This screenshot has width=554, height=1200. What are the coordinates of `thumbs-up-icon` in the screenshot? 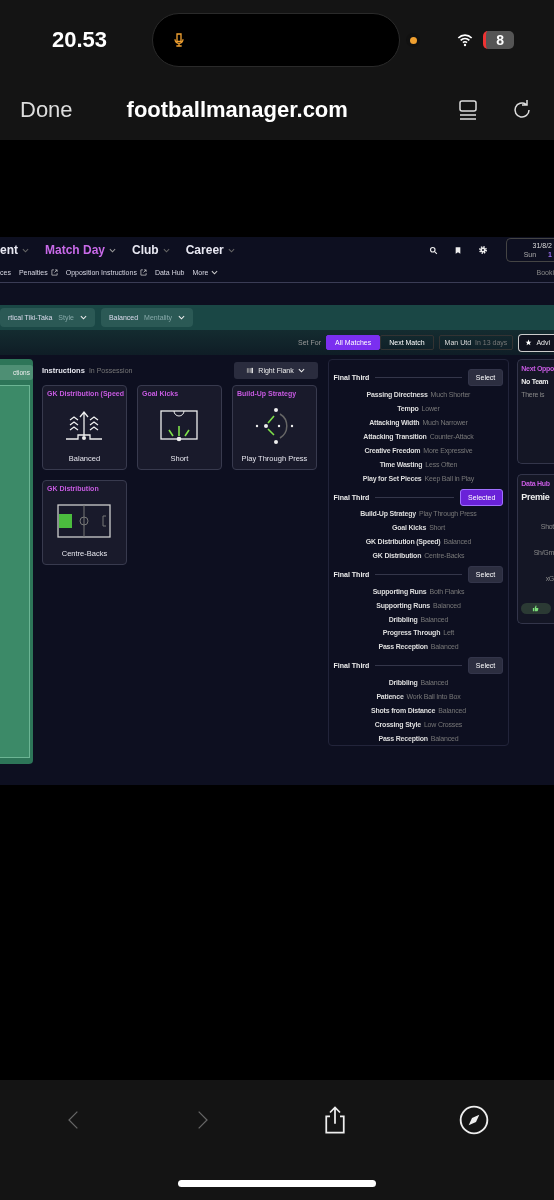 It's located at (536, 608).